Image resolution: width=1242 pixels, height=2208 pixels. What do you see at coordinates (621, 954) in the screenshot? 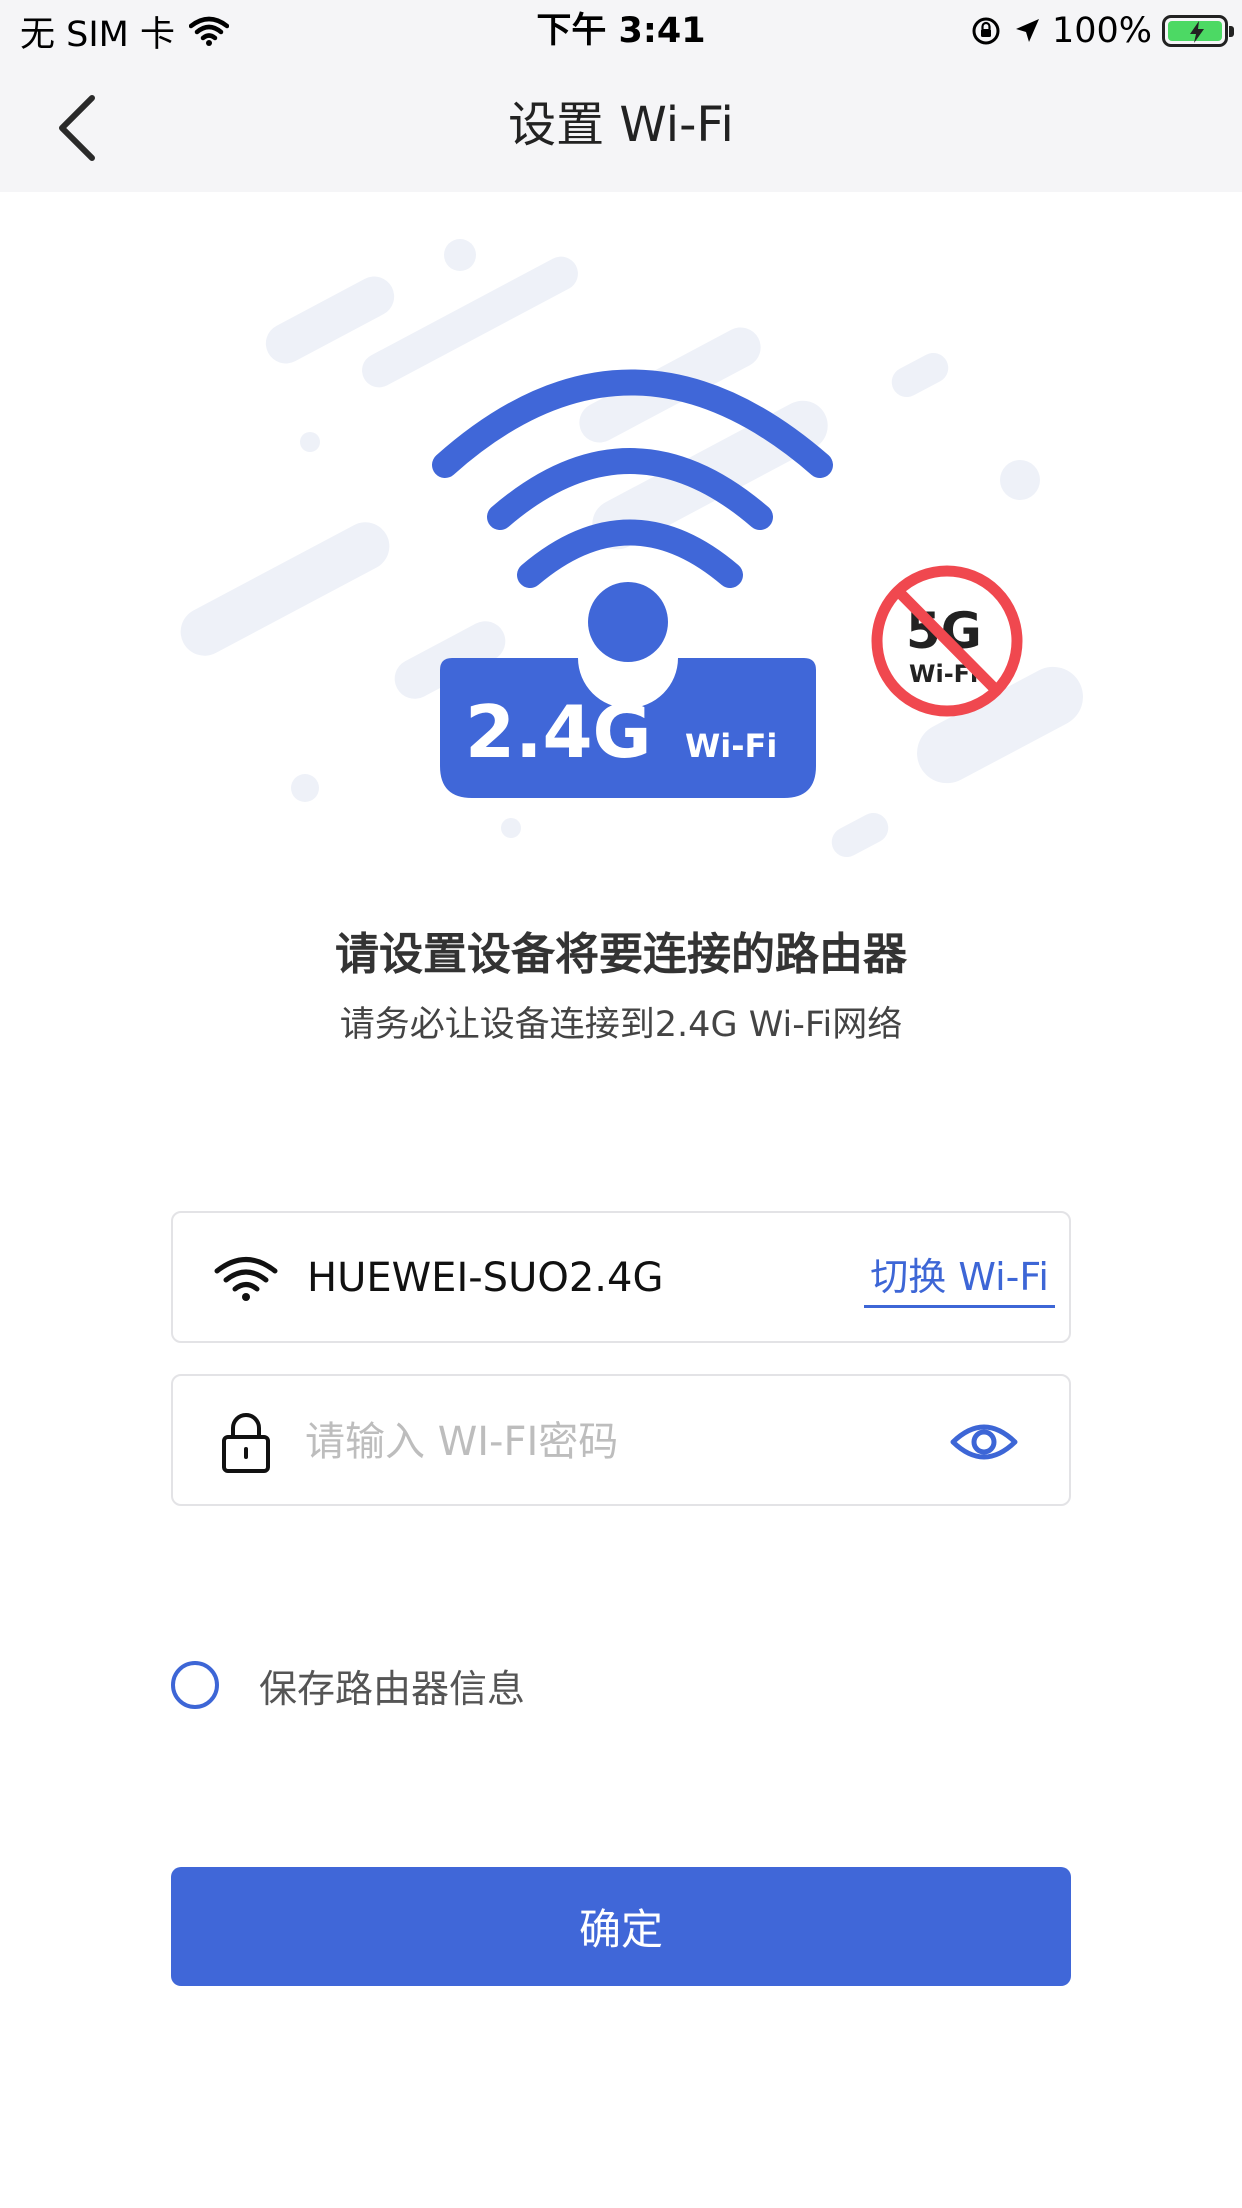
I see `instruction-headline: 请设置设备将要连接的路由器` at bounding box center [621, 954].